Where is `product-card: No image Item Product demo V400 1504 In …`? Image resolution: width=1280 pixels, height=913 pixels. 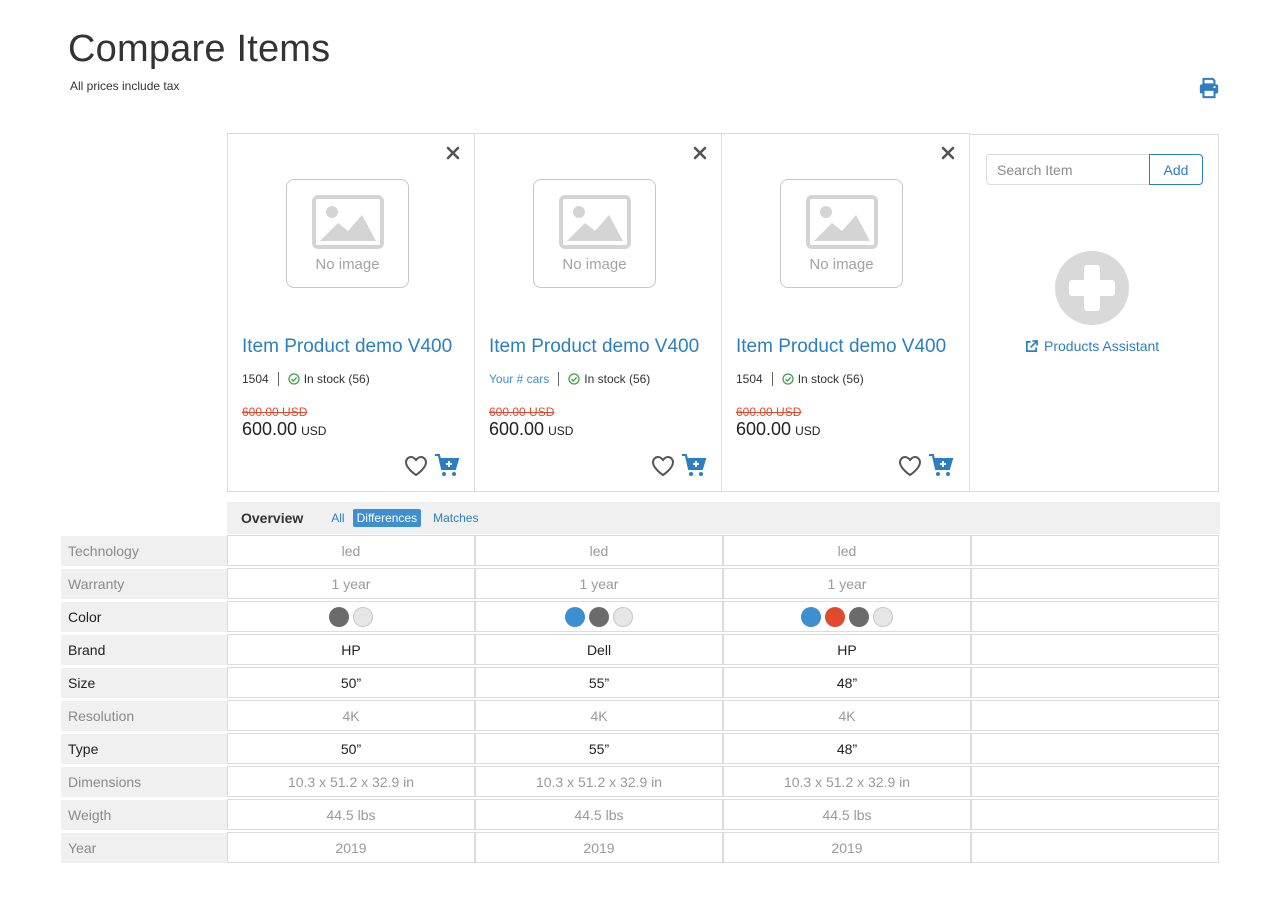 product-card: No image Item Product demo V400 1504 In … is located at coordinates (351, 312).